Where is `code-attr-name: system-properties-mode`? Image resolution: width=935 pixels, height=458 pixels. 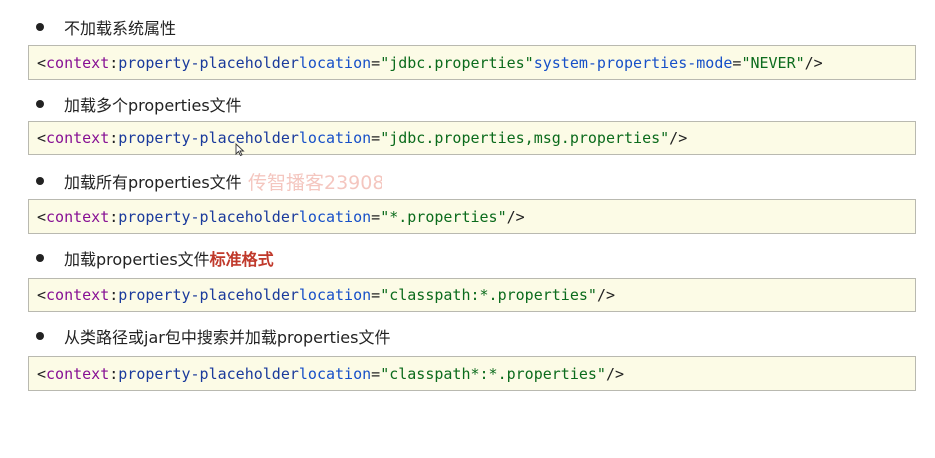 code-attr-name: system-properties-mode is located at coordinates (633, 62).